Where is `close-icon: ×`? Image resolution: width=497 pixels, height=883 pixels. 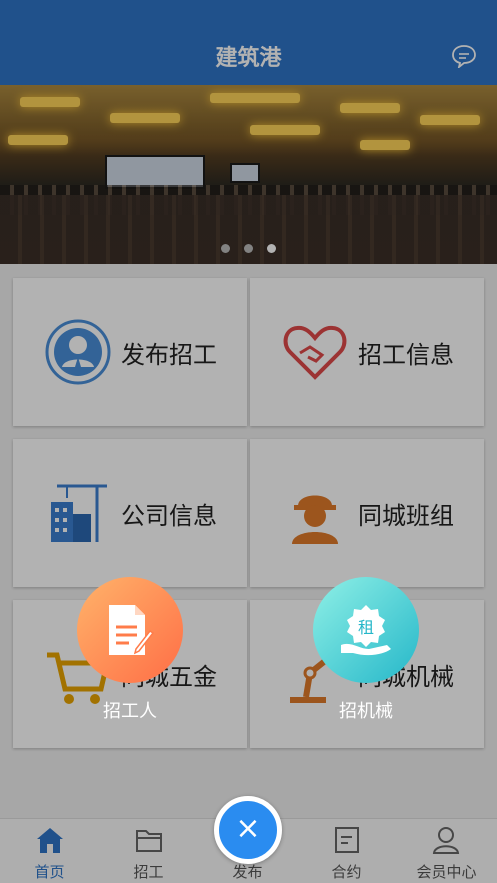 close-icon: × is located at coordinates (248, 828).